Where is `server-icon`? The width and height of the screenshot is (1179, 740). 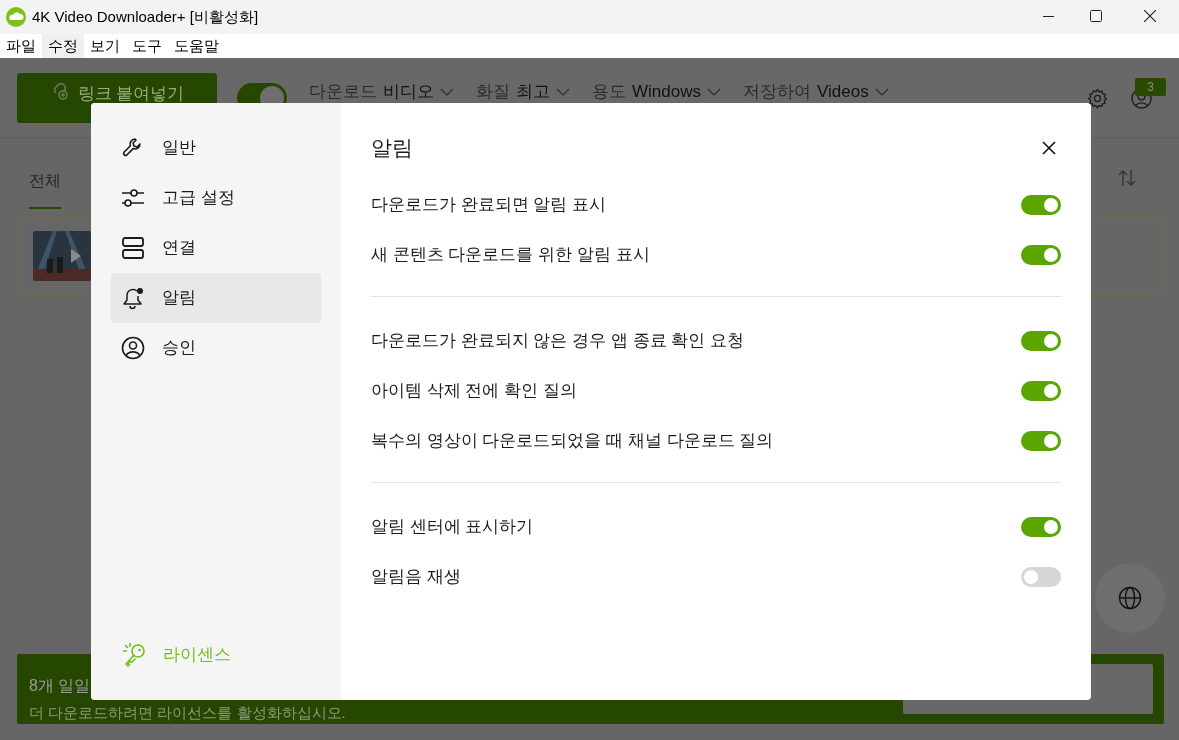 server-icon is located at coordinates (133, 248).